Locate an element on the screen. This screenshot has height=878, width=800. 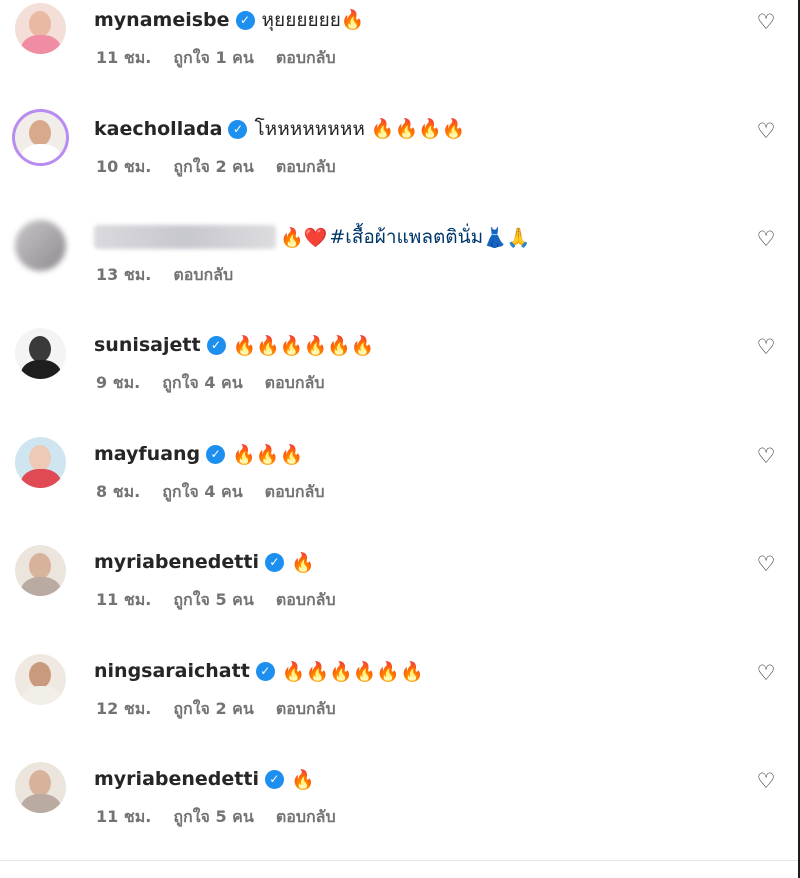
comment-meta: 11 ชม. ถูกใจ 1 คน ตอบกลับ is located at coordinates (227, 58).